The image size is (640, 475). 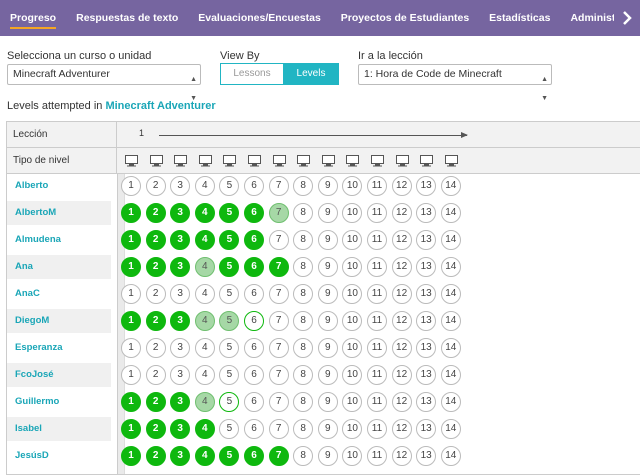 I want to click on course-select: Minecraft Adventurer ▲ ▼, so click(x=104, y=83).